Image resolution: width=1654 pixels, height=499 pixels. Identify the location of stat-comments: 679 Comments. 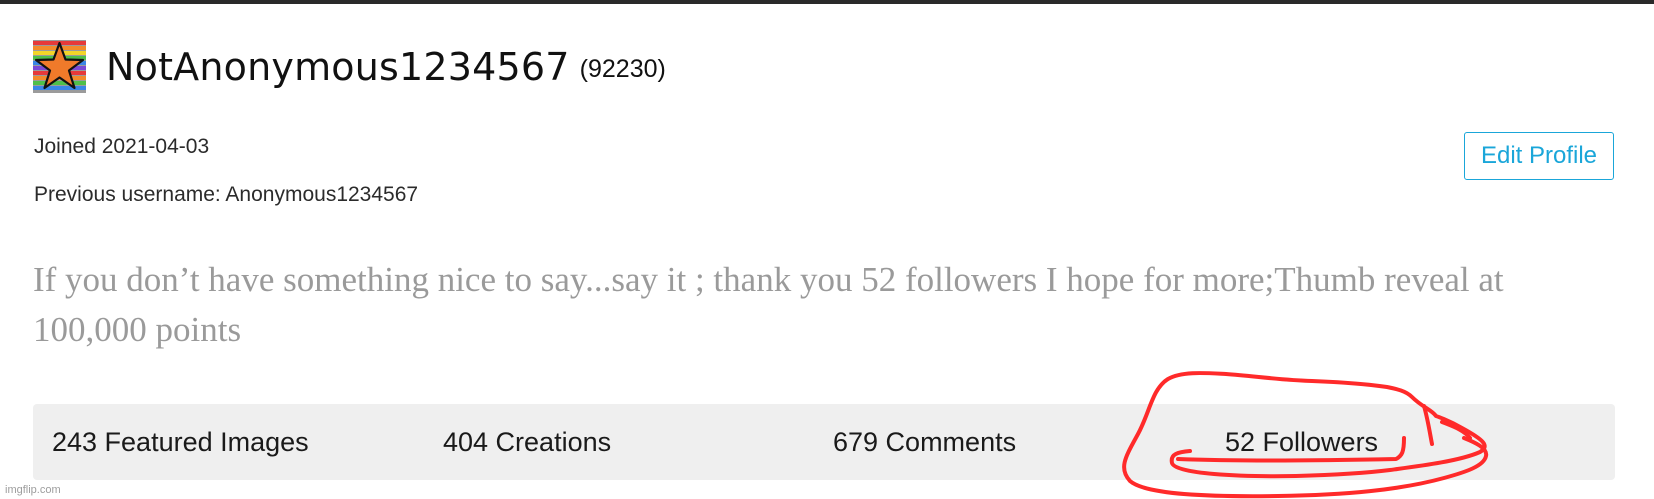
(924, 442).